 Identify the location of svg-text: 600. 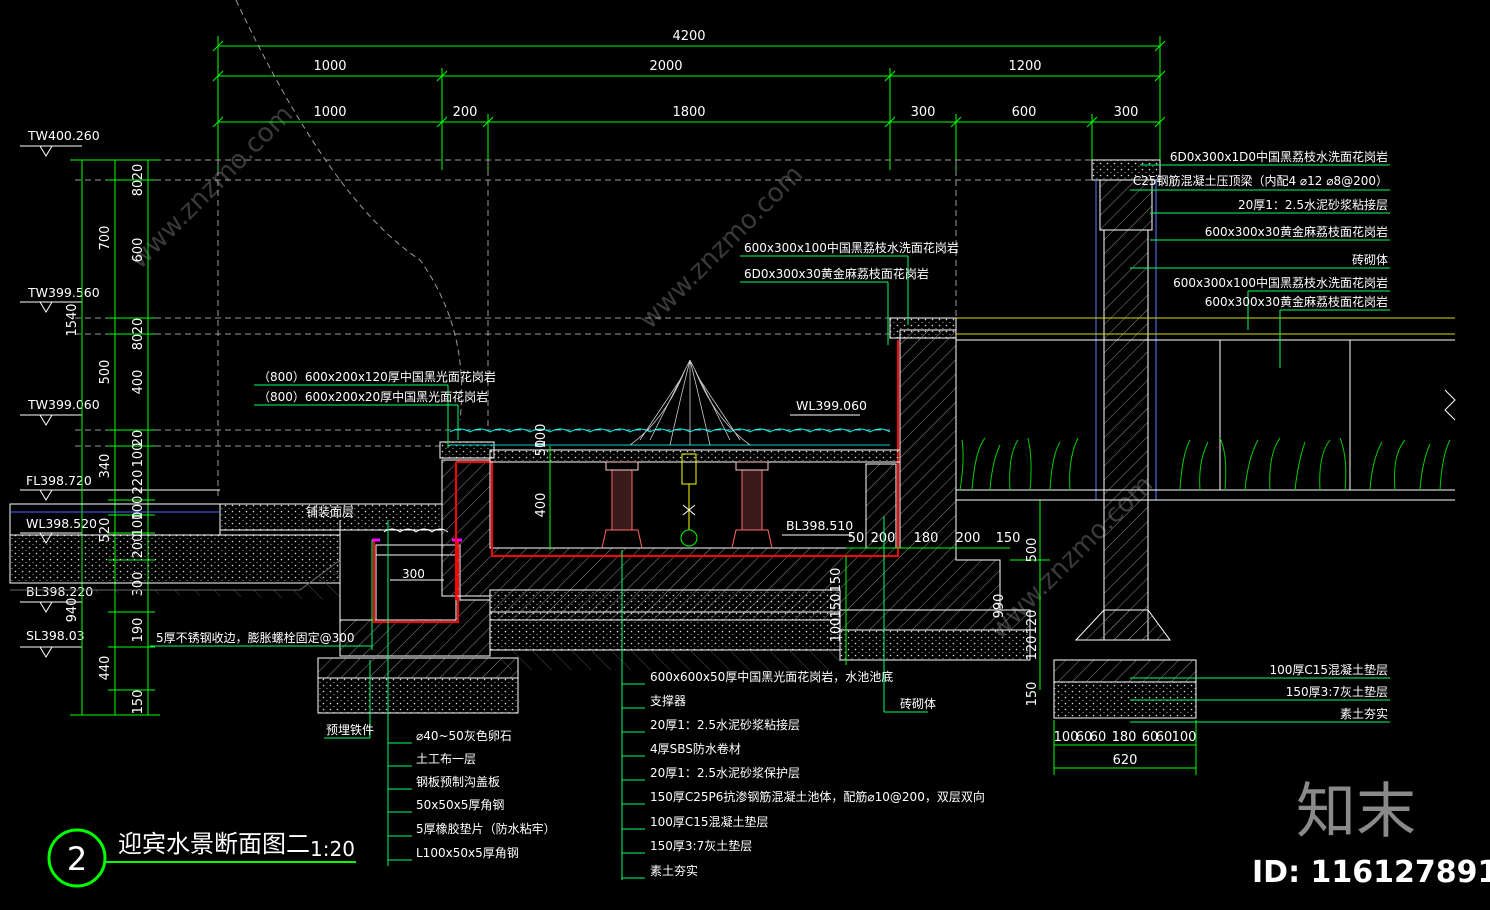
(138, 250).